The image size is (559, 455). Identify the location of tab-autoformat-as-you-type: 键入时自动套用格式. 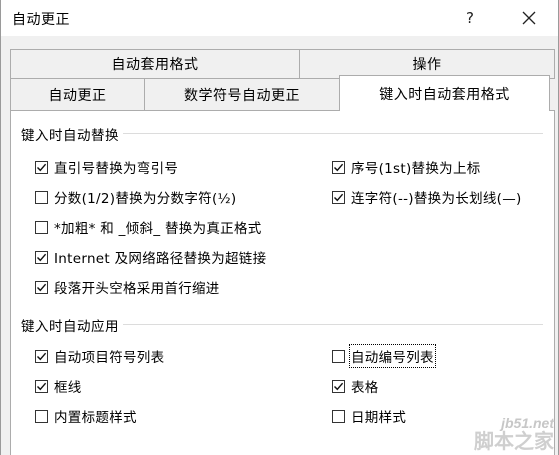
(444, 93).